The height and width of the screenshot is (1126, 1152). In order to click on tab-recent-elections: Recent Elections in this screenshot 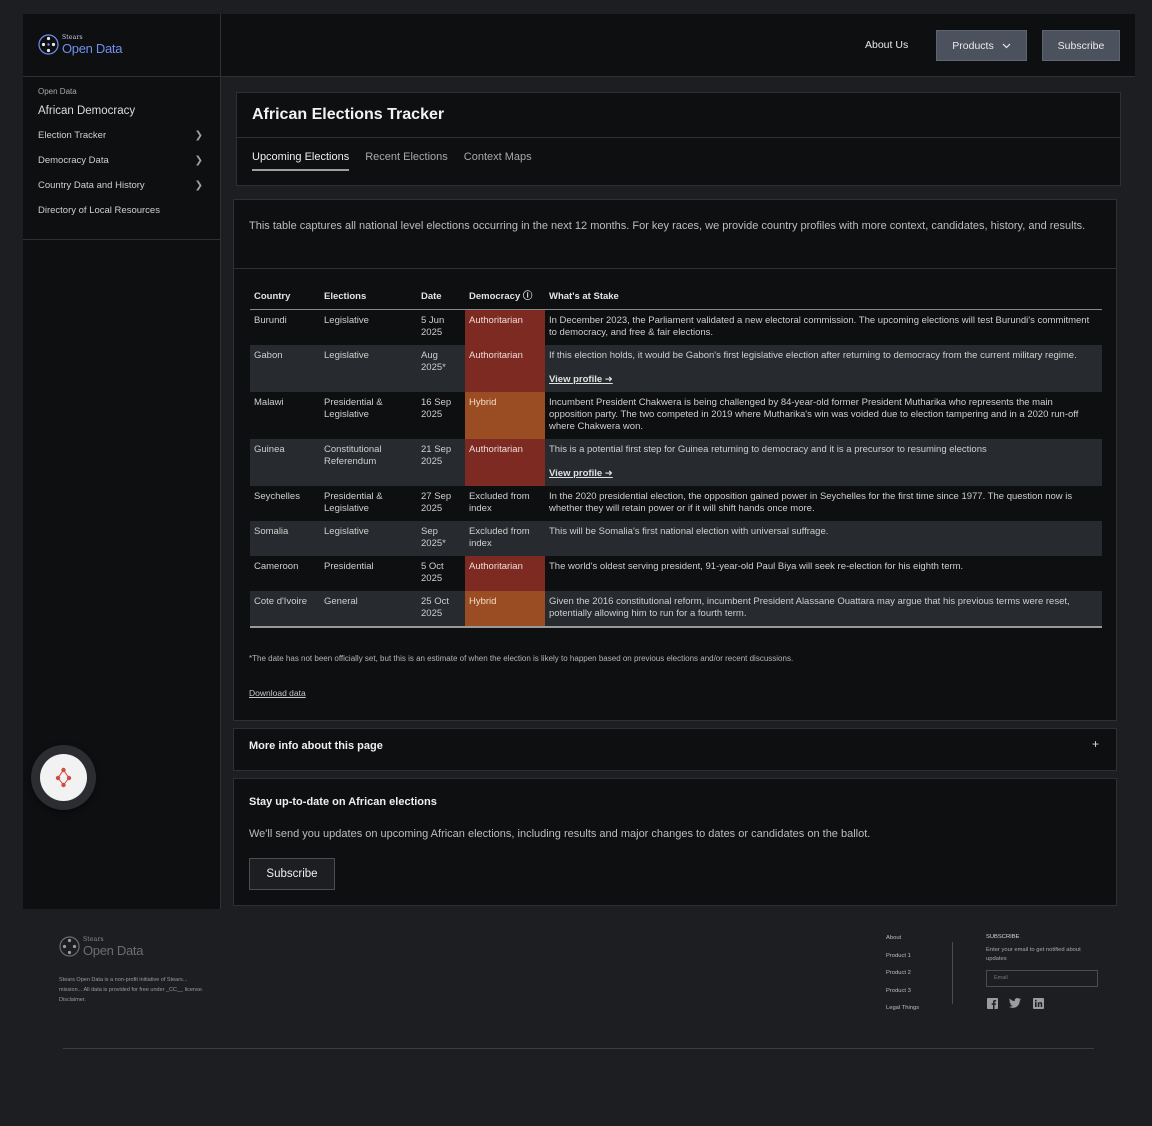, I will do `click(406, 161)`.